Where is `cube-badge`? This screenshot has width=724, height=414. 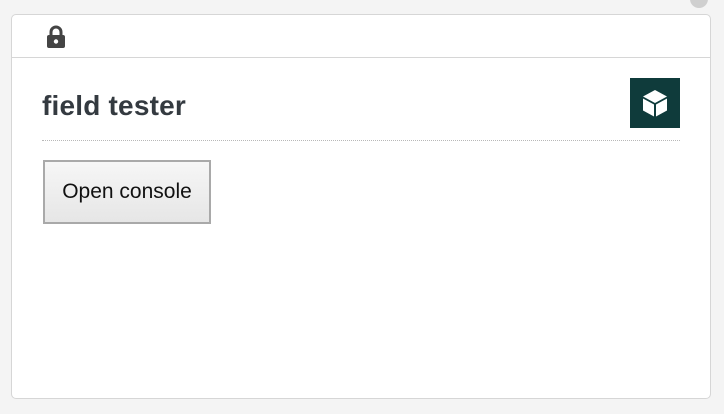 cube-badge is located at coordinates (655, 103).